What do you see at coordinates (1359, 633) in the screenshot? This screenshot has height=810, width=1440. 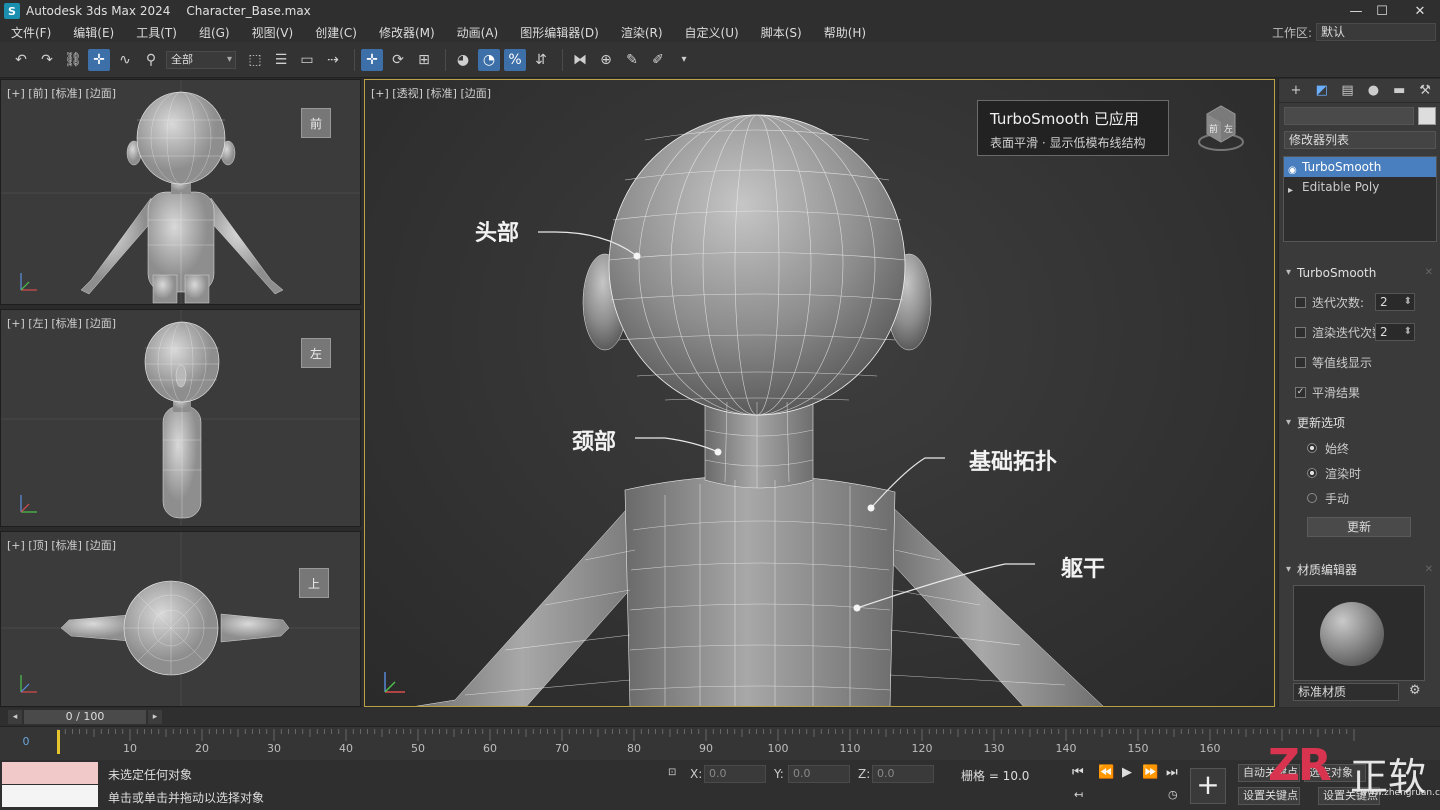 I see `material-preview` at bounding box center [1359, 633].